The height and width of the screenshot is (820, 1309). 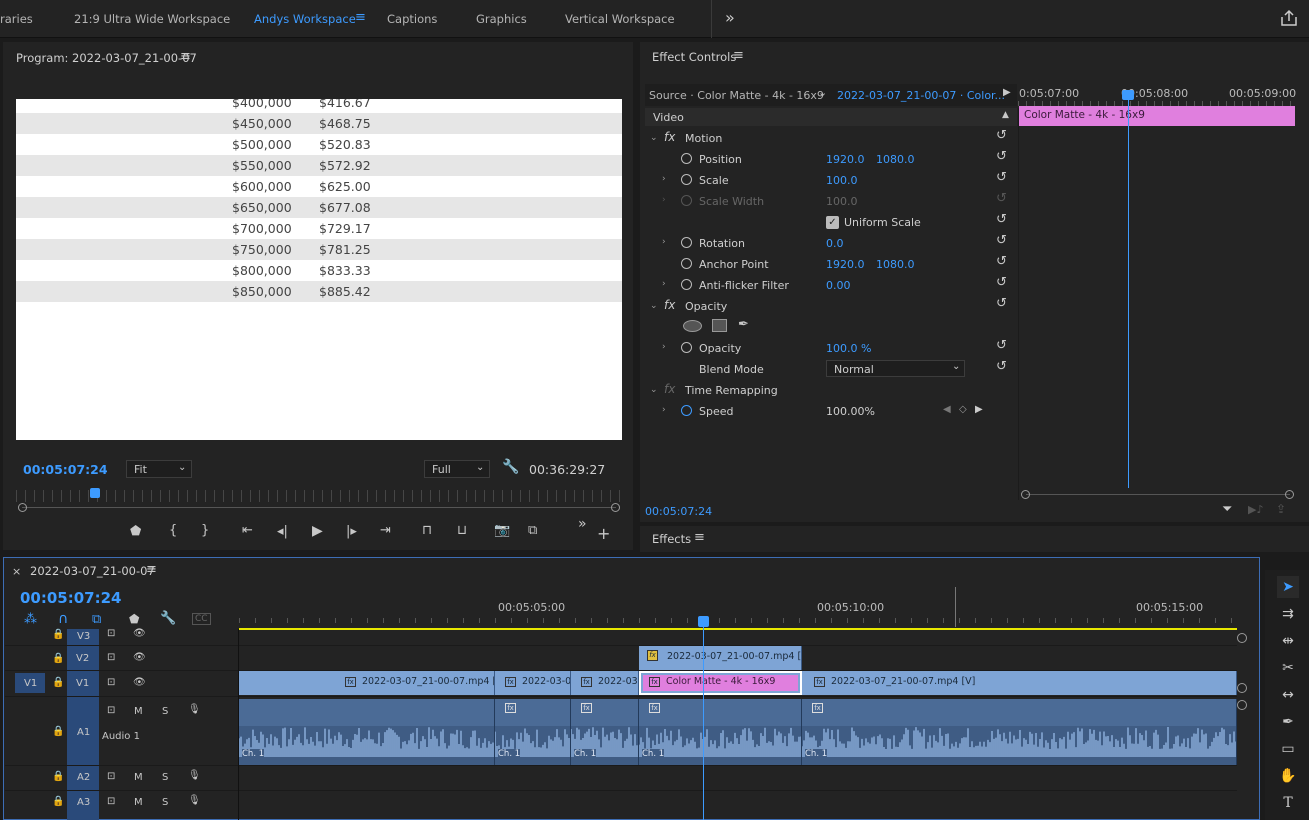 I want to click on linked-selection-icon: ⧉, so click(x=96, y=619).